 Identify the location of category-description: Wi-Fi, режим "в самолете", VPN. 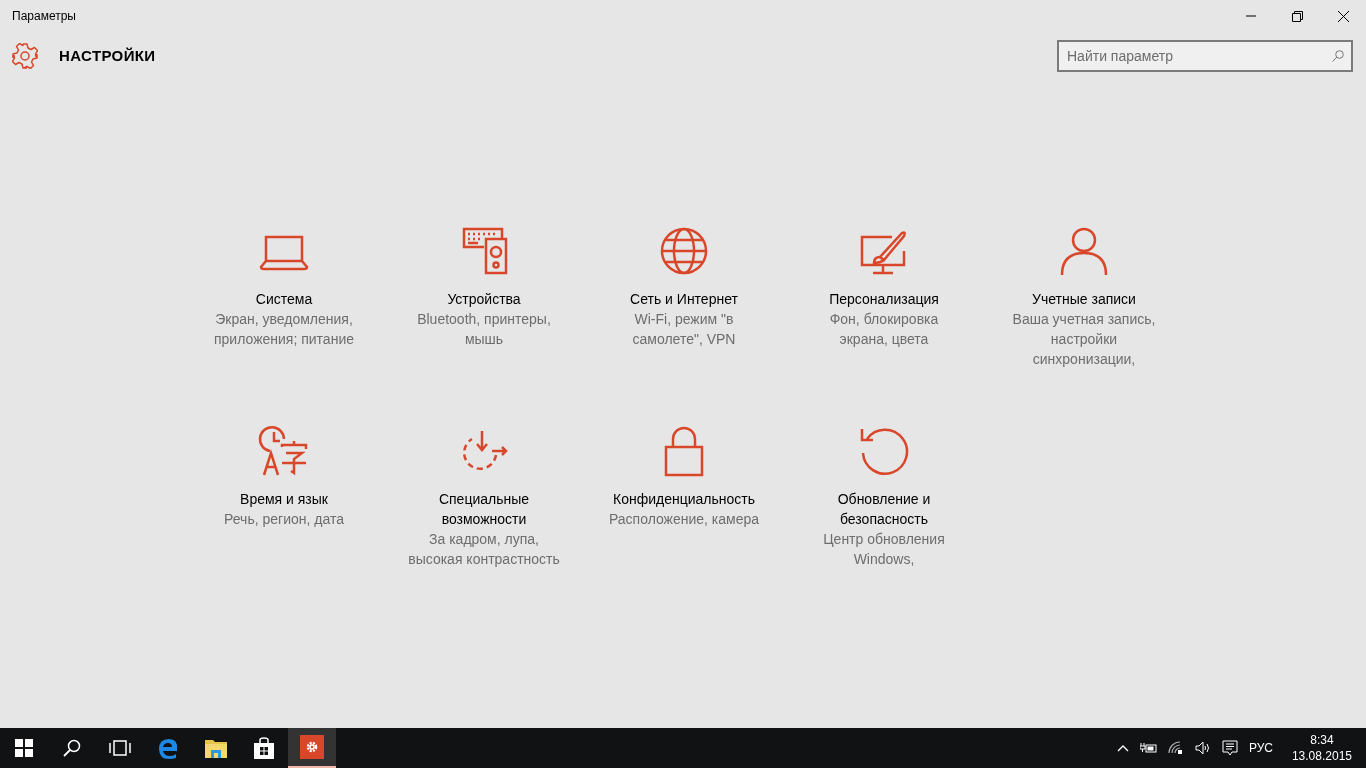
(684, 329).